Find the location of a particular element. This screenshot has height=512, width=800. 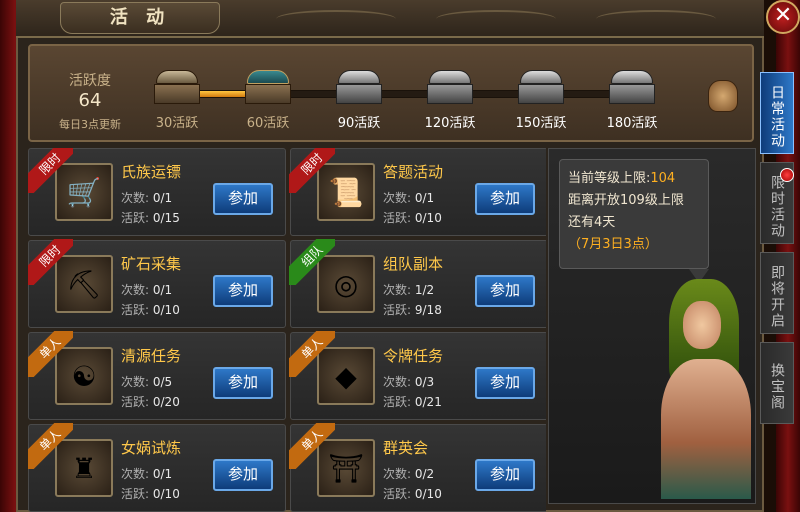

open-date-text: （7月3日3点） is located at coordinates (613, 244).